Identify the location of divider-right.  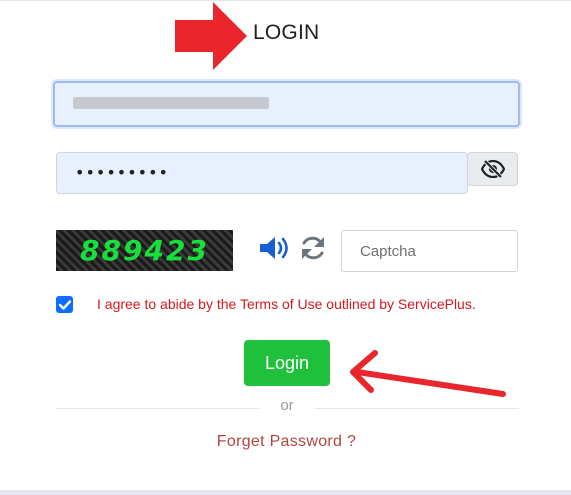
(417, 408).